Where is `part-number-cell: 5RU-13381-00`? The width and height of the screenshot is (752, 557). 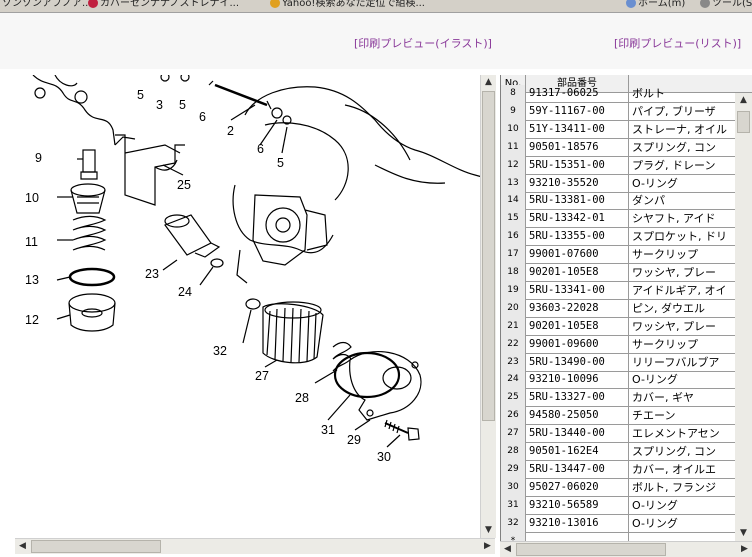 part-number-cell: 5RU-13381-00 is located at coordinates (577, 201).